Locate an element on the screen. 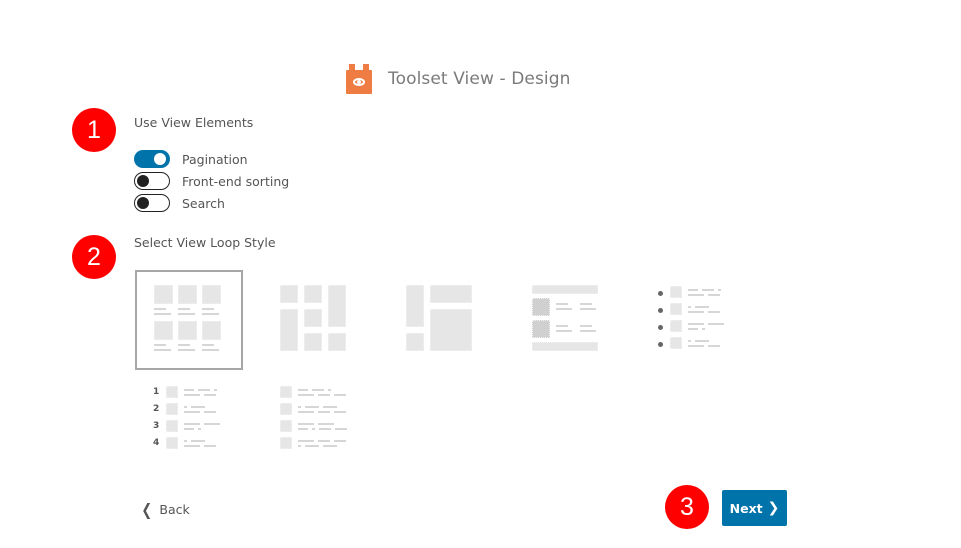 This screenshot has width=961, height=548. loop-style-unordered-list is located at coordinates (692, 320).